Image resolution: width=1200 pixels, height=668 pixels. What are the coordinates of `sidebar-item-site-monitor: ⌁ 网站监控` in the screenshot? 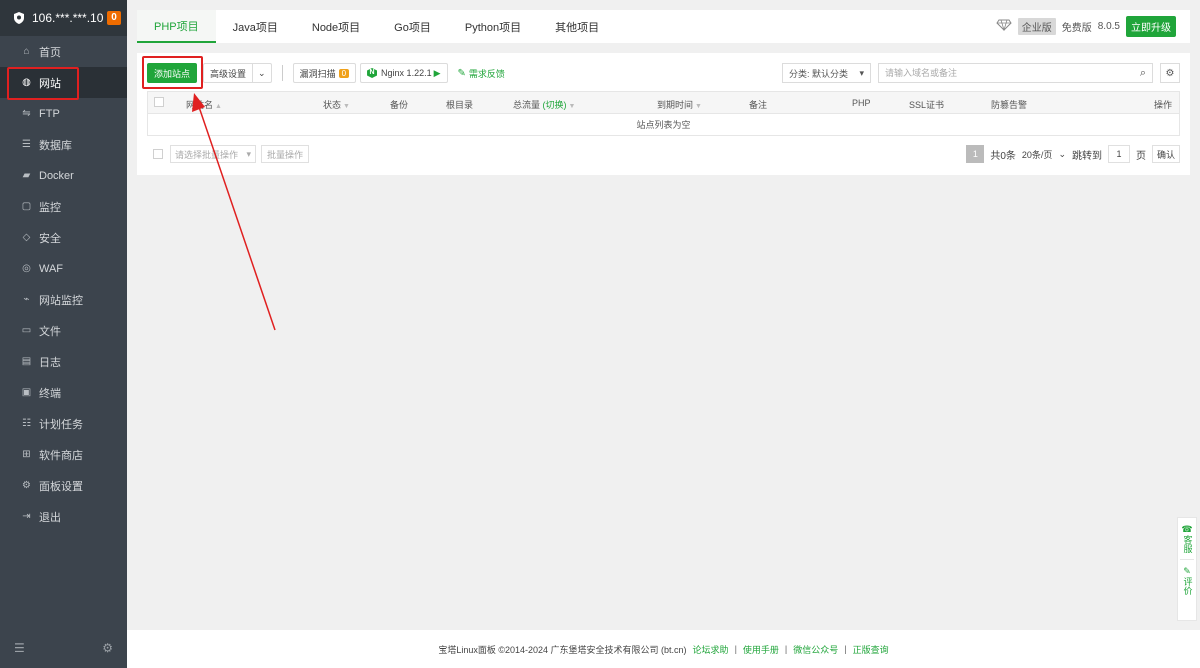 It's located at (63, 299).